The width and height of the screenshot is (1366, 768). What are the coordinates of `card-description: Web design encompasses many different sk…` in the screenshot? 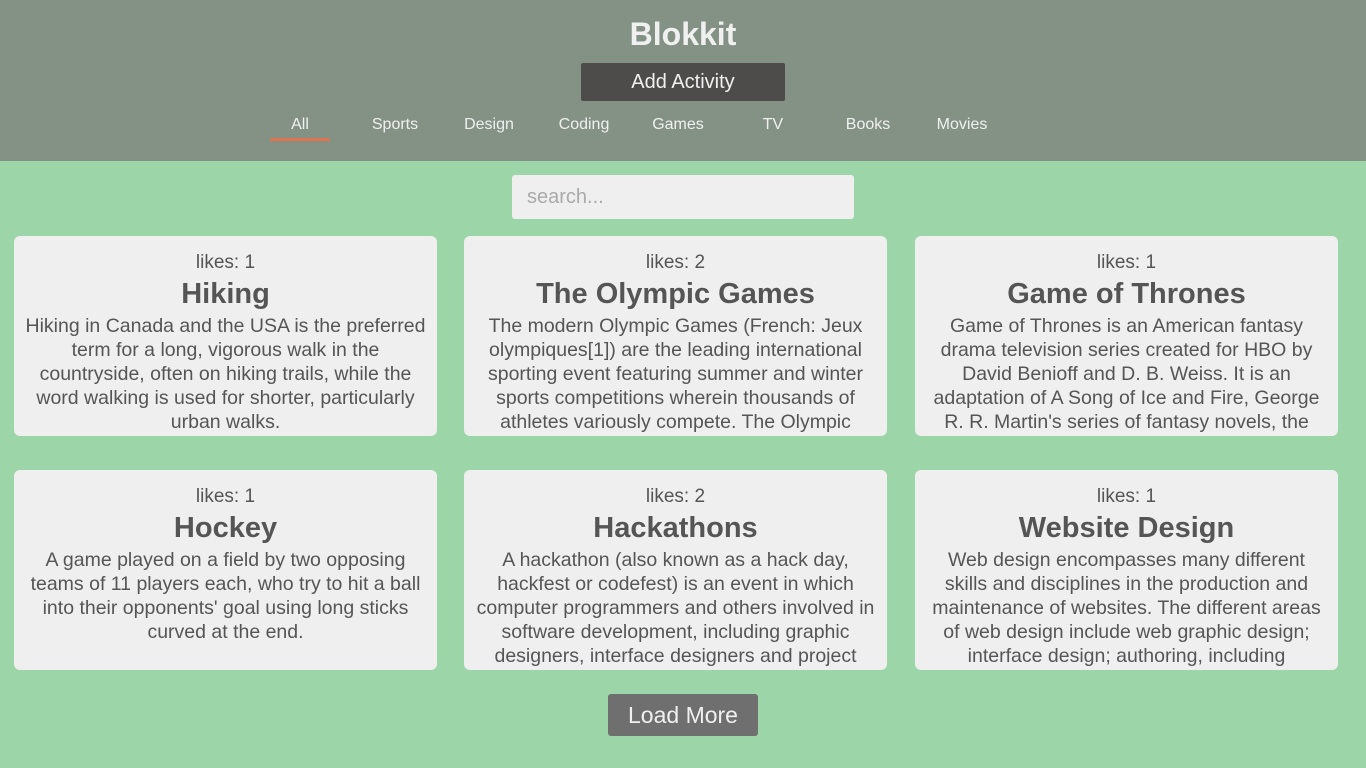 It's located at (1126, 608).